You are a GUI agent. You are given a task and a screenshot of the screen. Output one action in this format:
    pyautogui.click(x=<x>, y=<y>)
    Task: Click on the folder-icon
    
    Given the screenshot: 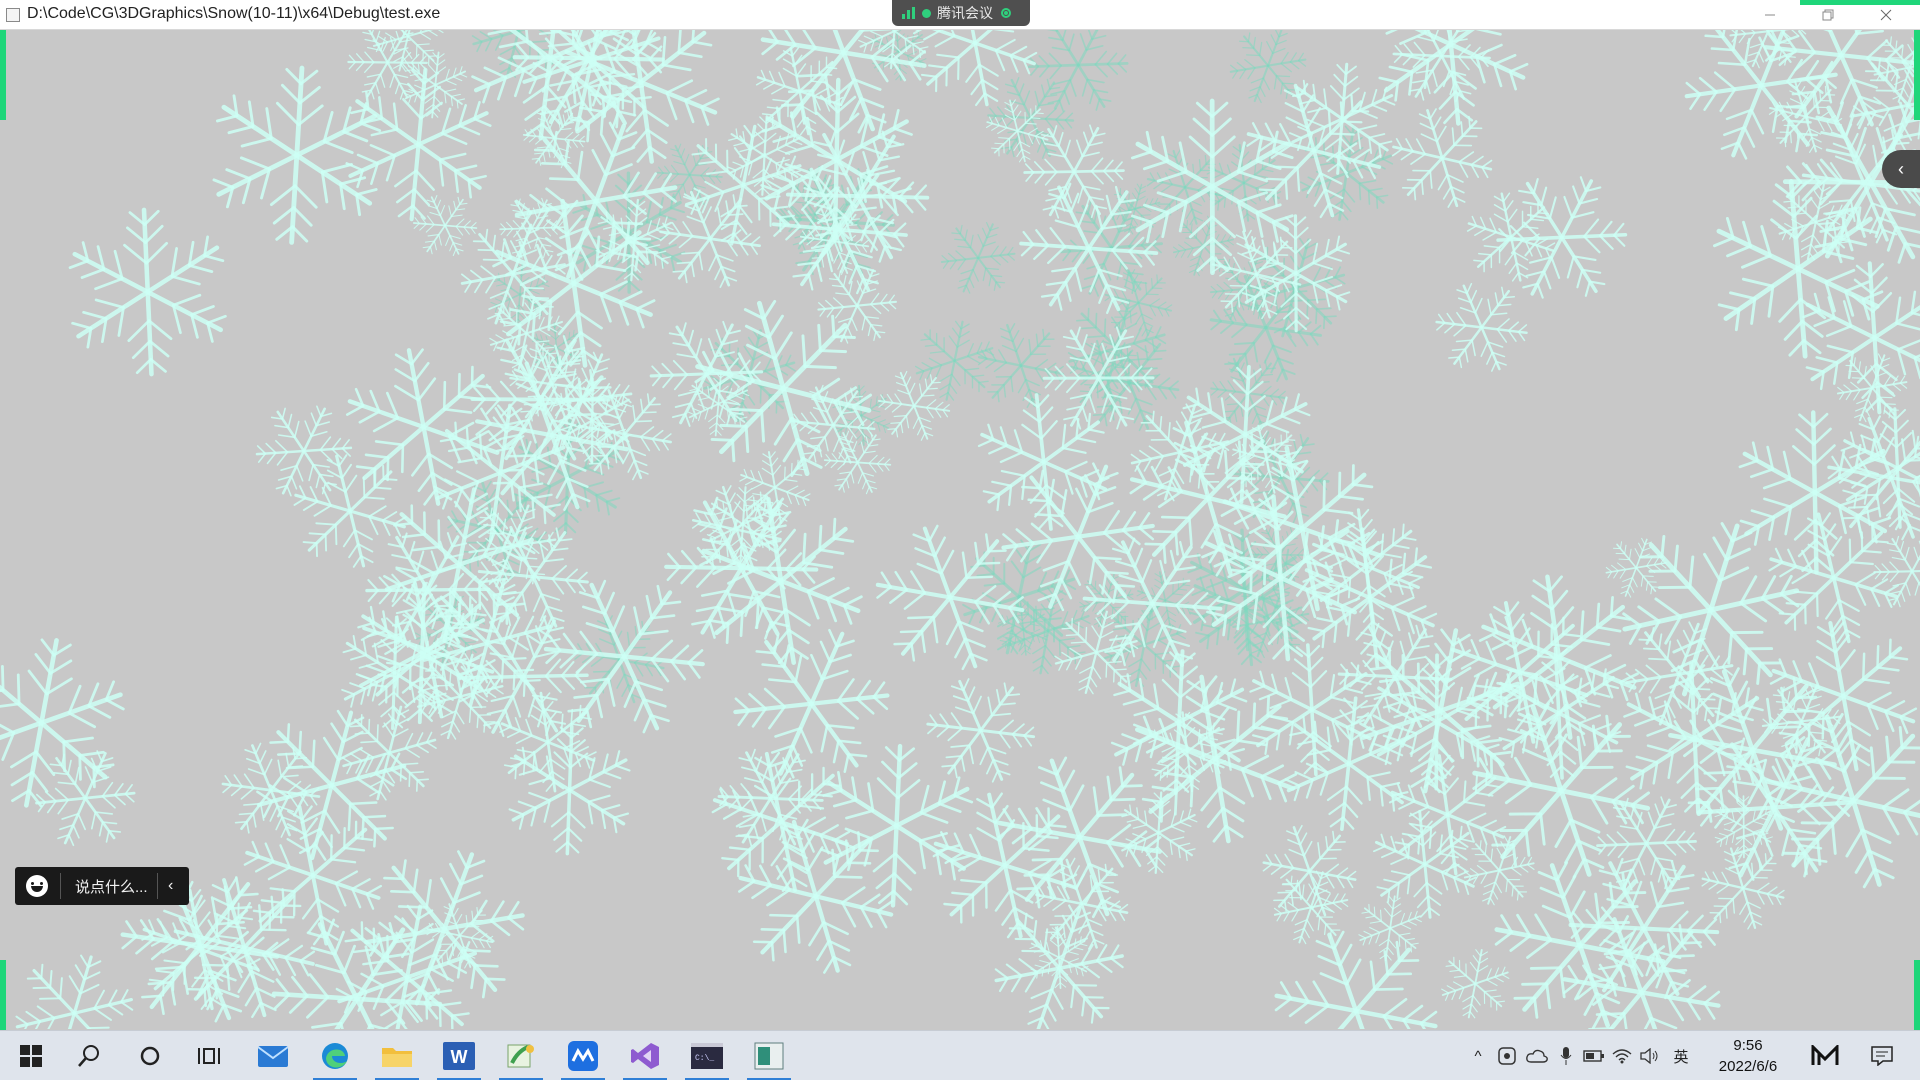 What is the action you would take?
    pyautogui.click(x=397, y=1057)
    